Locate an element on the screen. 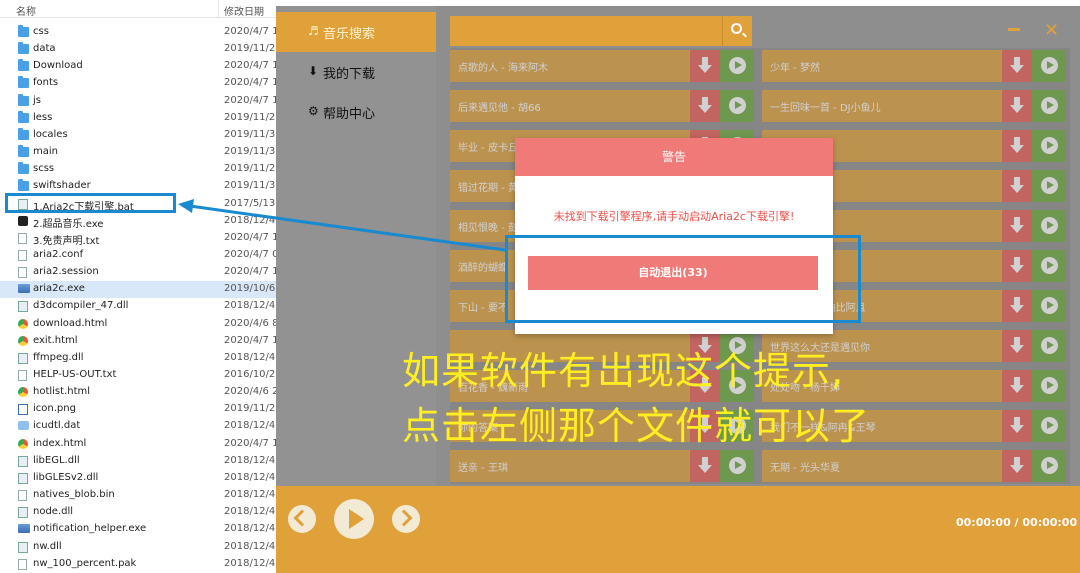  sidebar-item-search: ♬ 音乐搜索 is located at coordinates (356, 32).